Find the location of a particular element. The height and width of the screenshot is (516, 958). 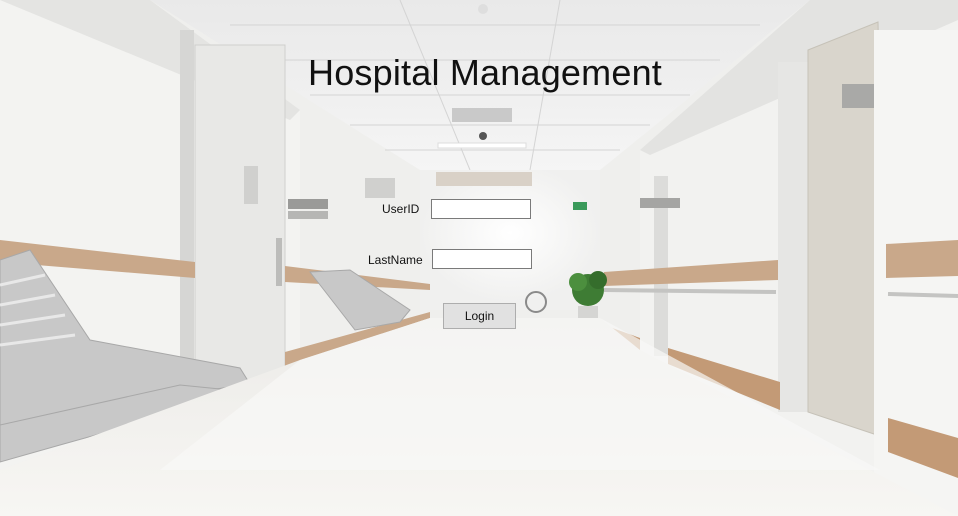

lastname-input is located at coordinates (482, 259).